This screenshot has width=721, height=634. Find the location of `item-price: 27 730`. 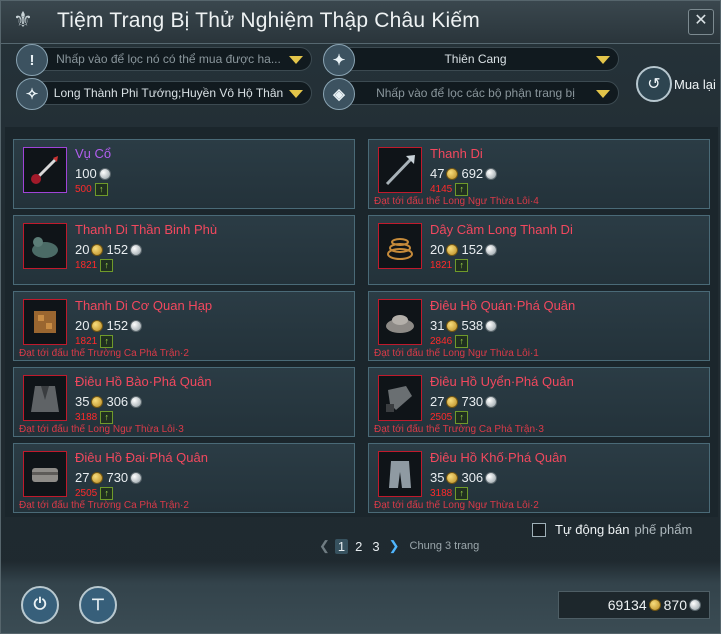

item-price: 27 730 is located at coordinates (110, 477).